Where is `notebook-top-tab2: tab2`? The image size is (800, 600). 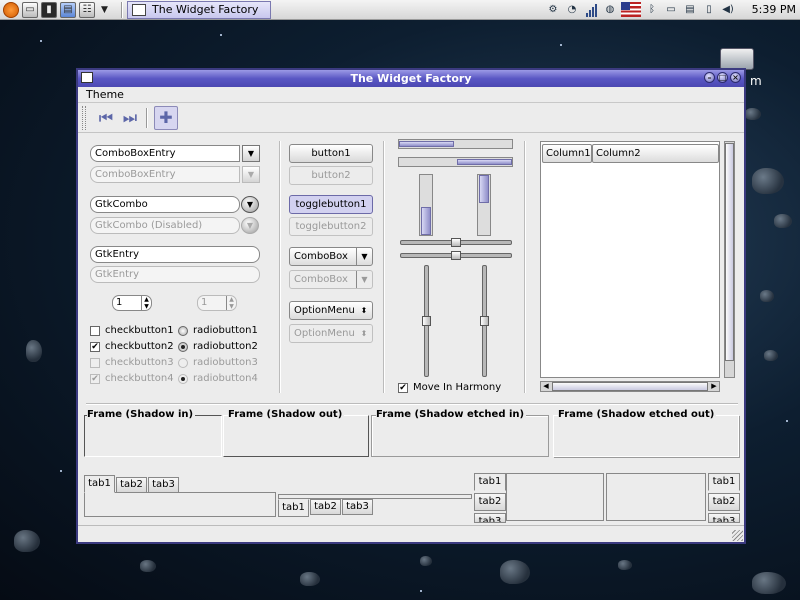
notebook-top-tab2: tab2 is located at coordinates (131, 485).